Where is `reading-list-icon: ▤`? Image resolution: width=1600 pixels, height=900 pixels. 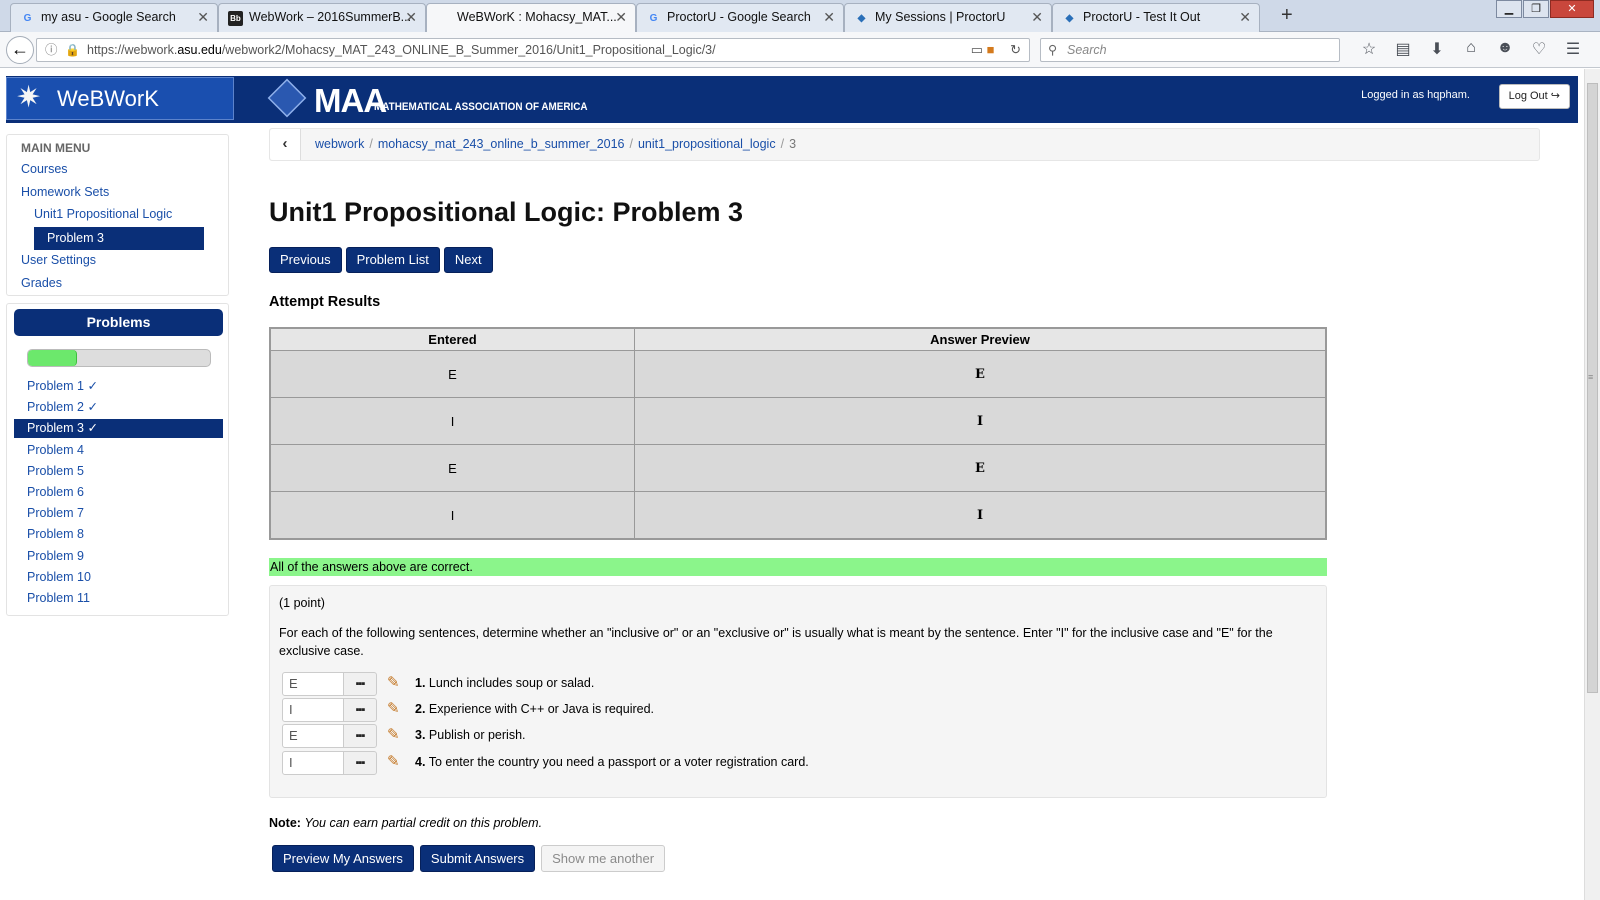 reading-list-icon: ▤ is located at coordinates (1403, 49).